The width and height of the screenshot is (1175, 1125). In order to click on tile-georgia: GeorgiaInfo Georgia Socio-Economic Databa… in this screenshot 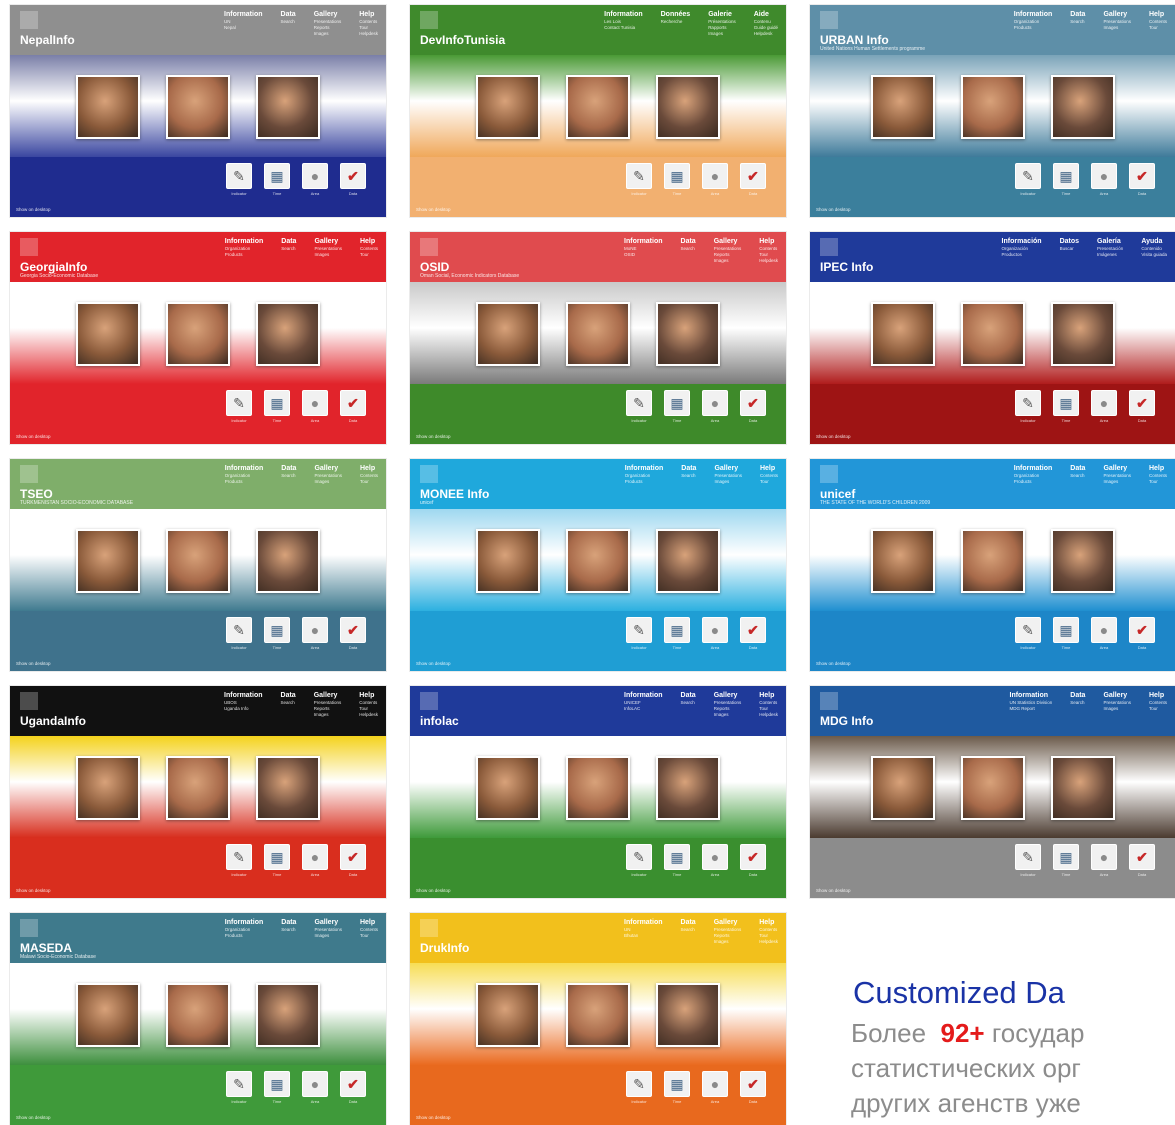, I will do `click(198, 338)`.